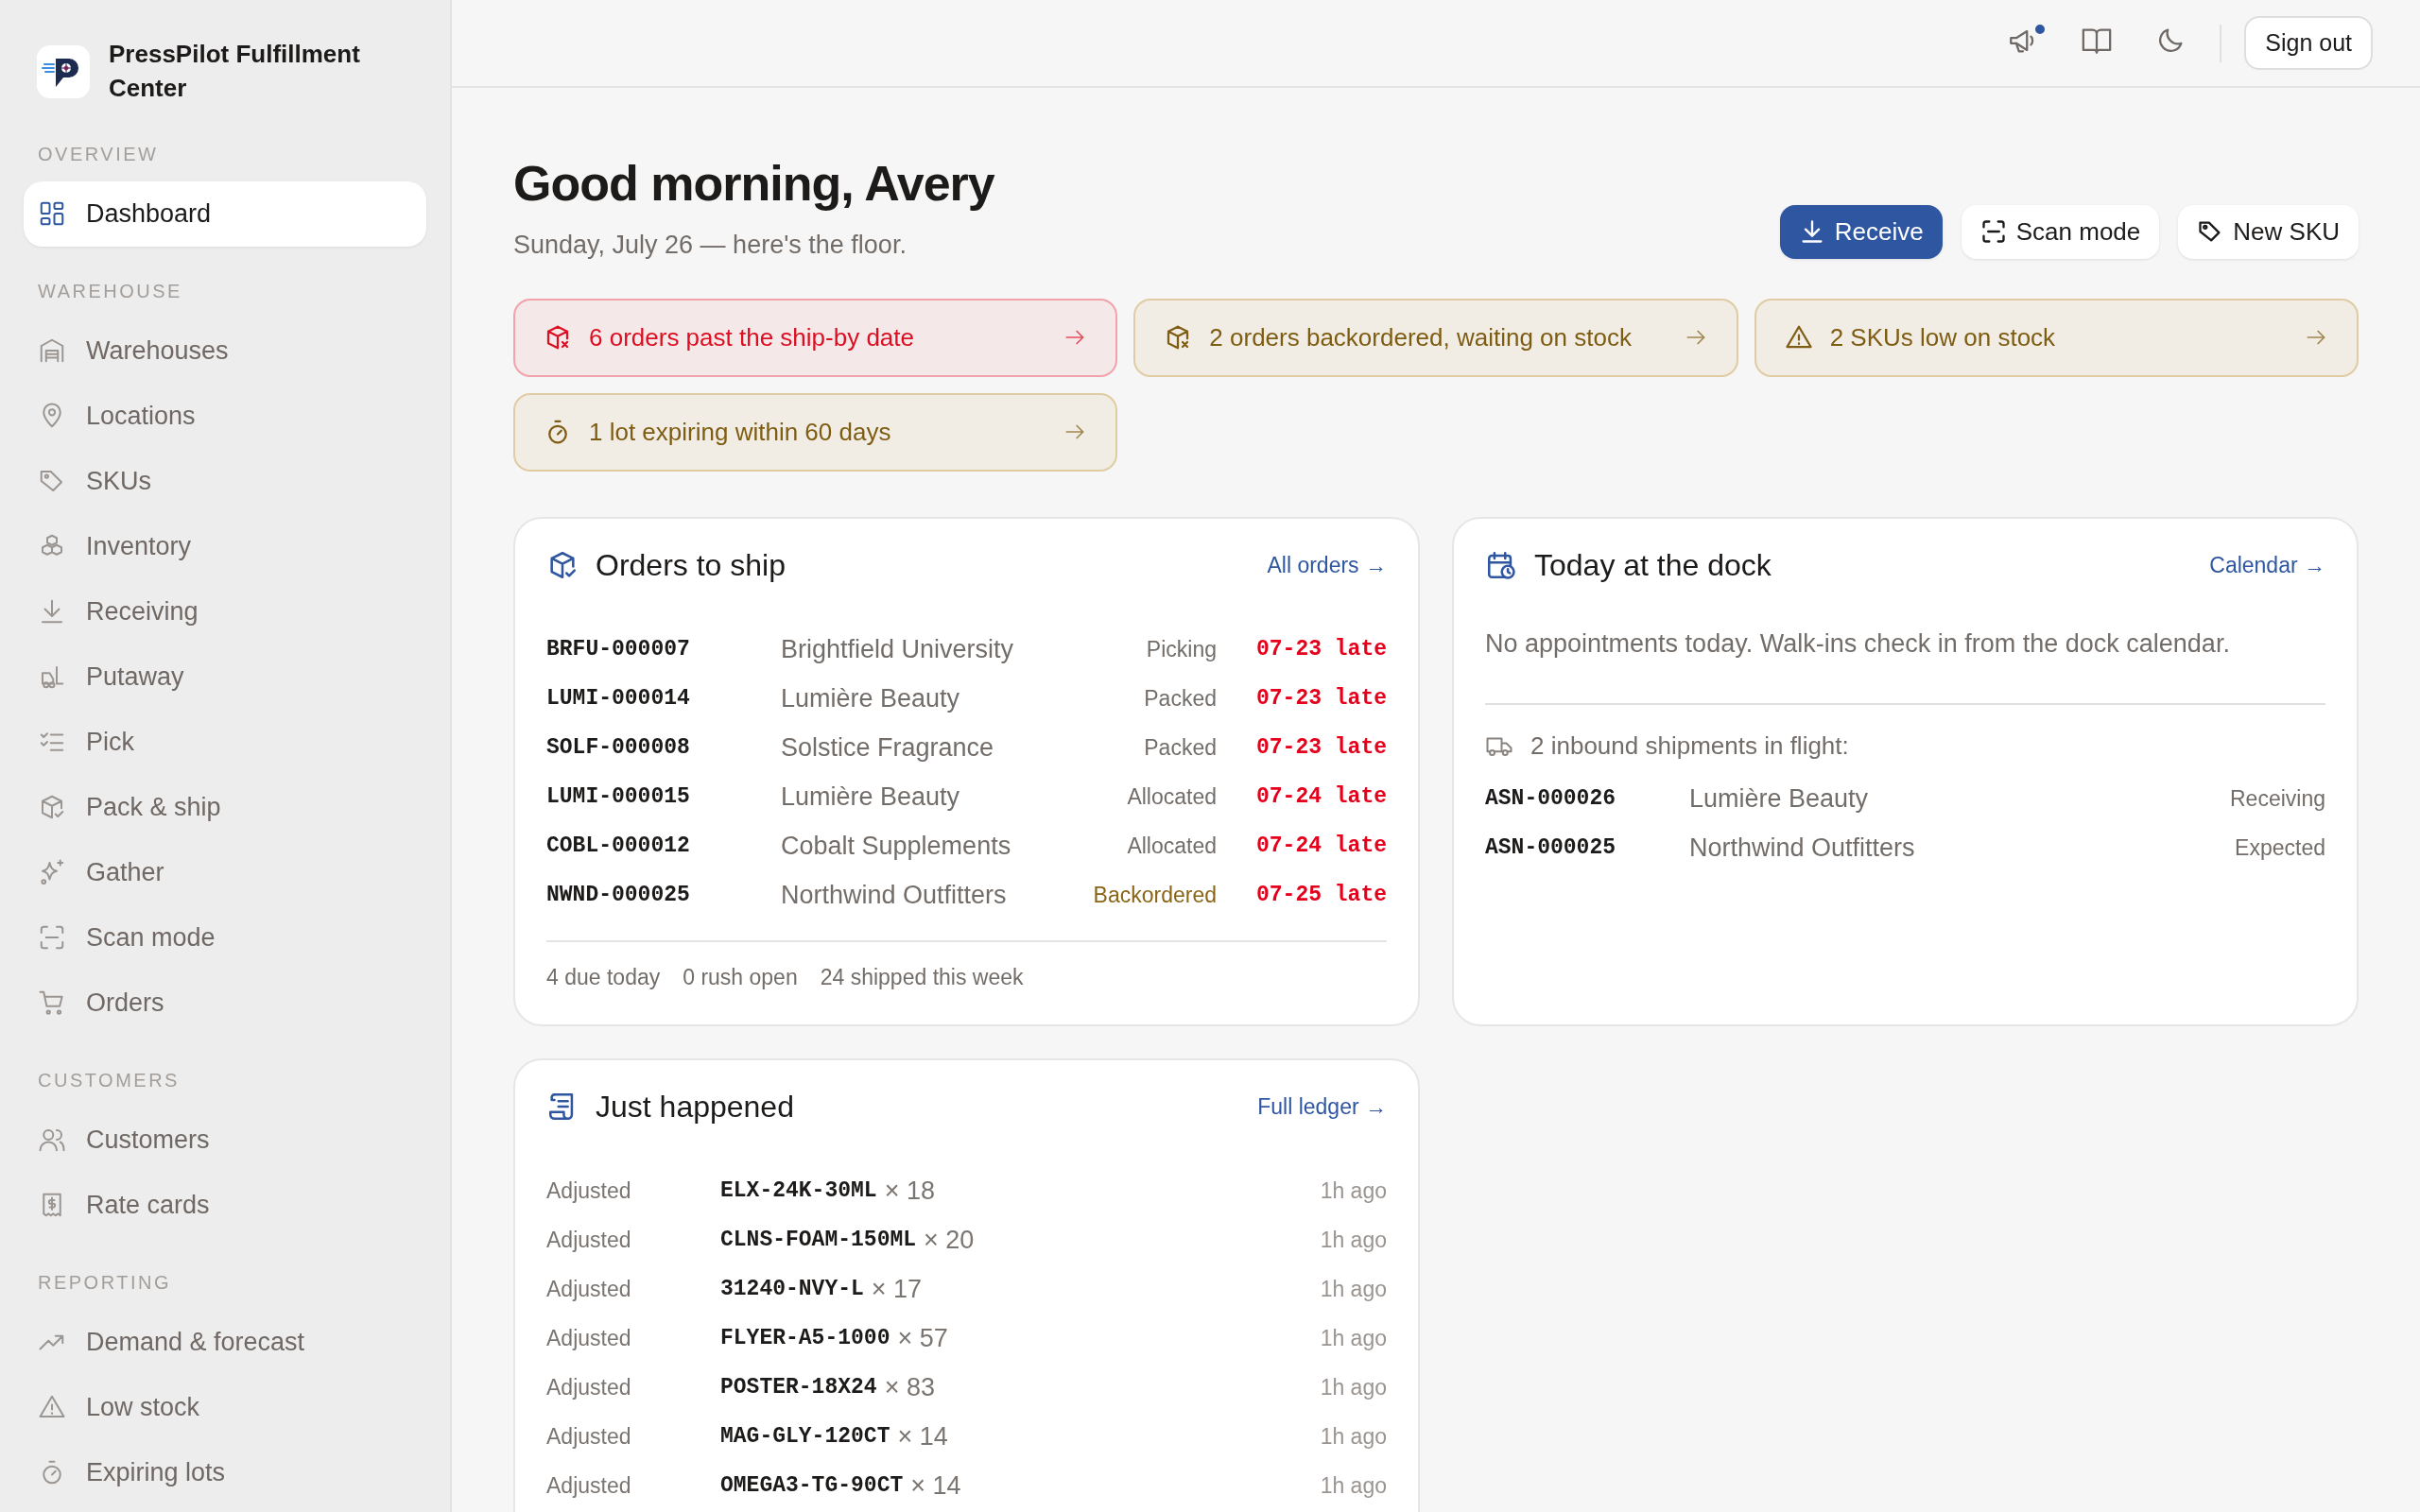 The image size is (2420, 1512). Describe the element at coordinates (225, 1140) in the screenshot. I see `nav-item: Customers` at that location.